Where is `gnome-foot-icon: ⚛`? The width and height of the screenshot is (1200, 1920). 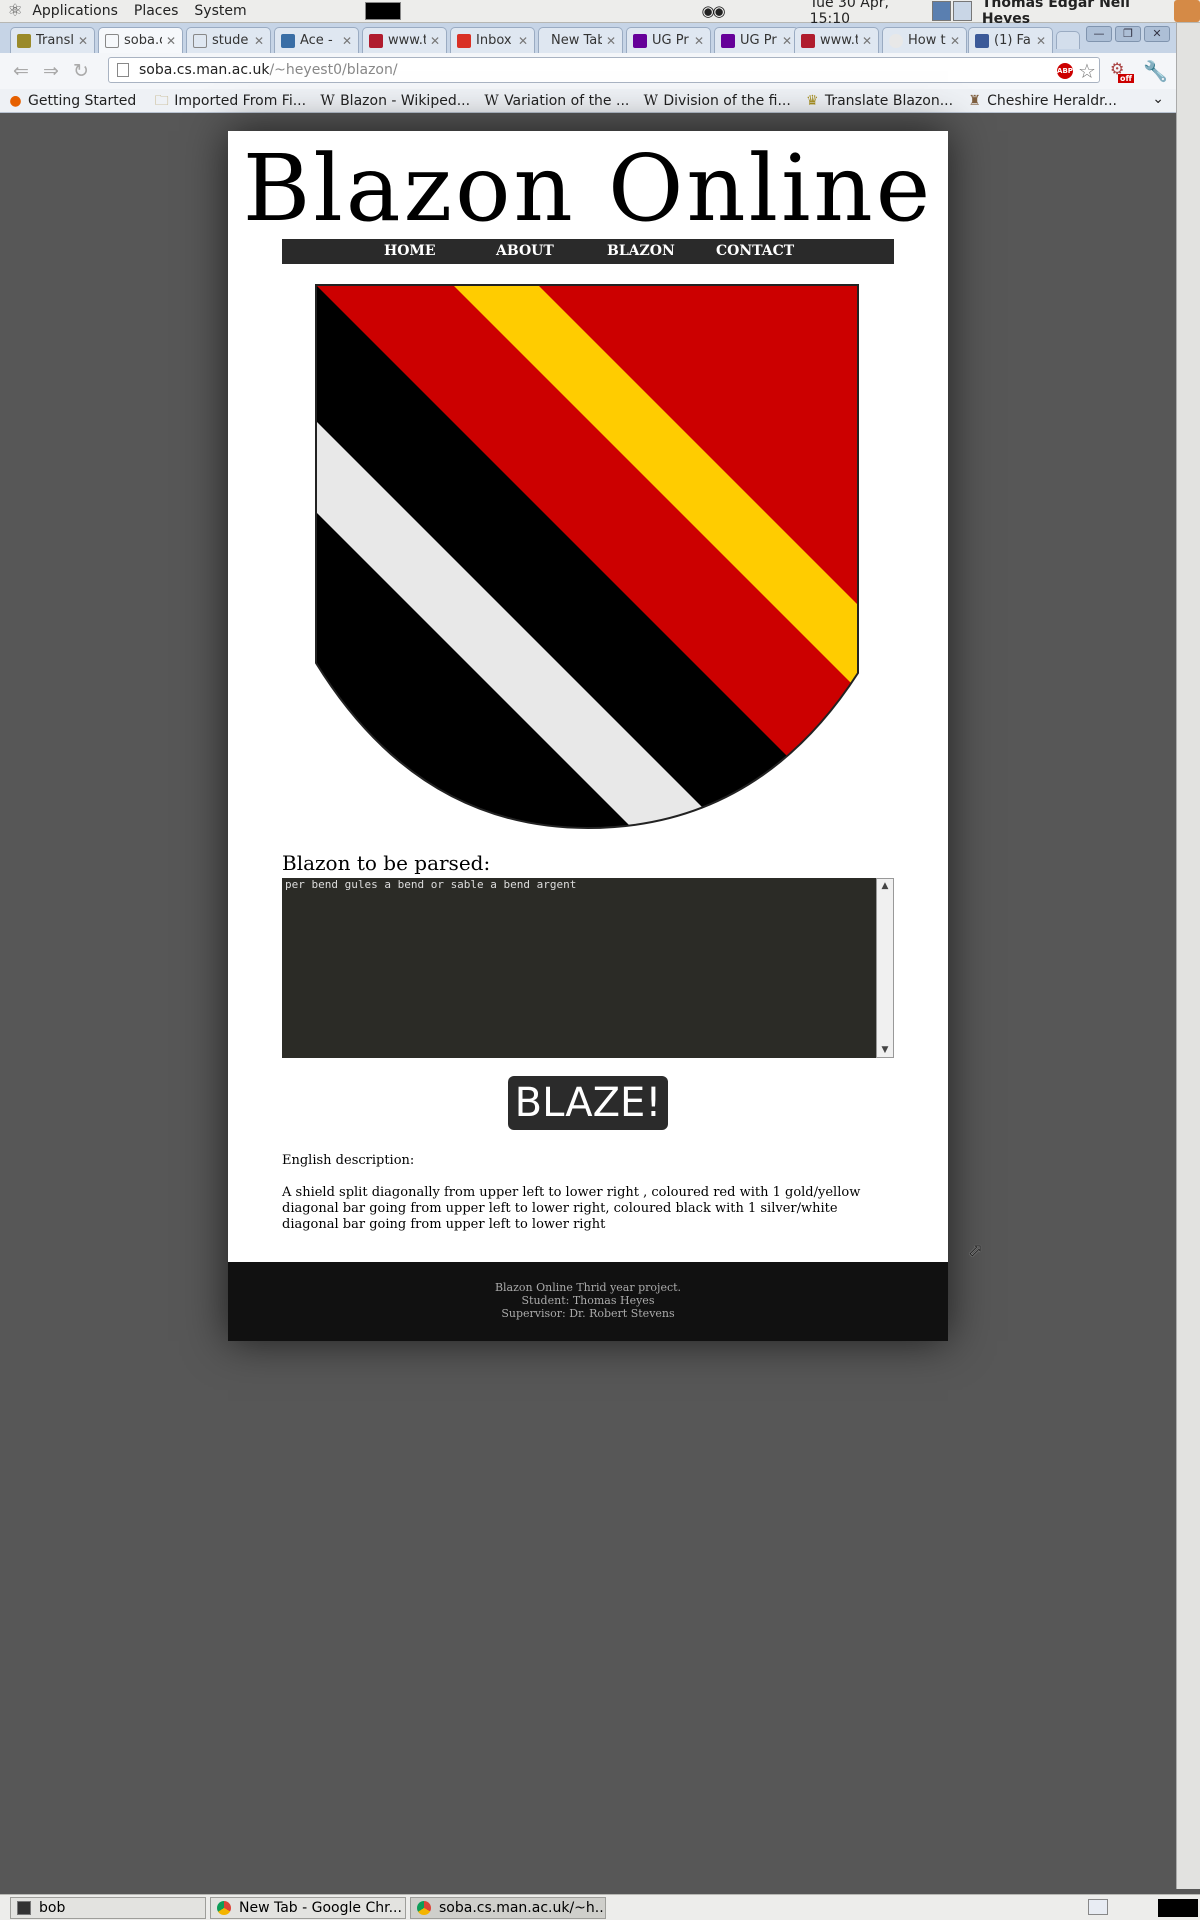
gnome-foot-icon: ⚛ is located at coordinates (15, 11).